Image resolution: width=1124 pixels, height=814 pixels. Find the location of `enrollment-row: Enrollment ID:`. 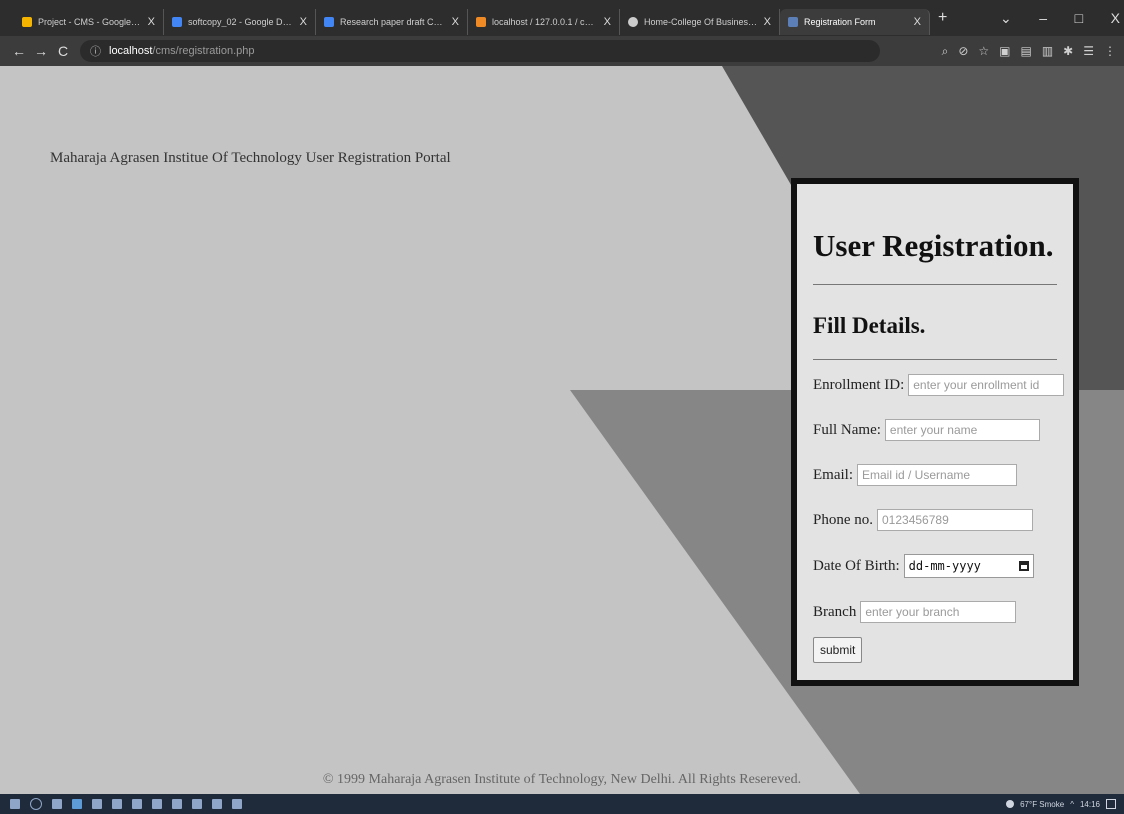

enrollment-row: Enrollment ID: is located at coordinates (939, 385).